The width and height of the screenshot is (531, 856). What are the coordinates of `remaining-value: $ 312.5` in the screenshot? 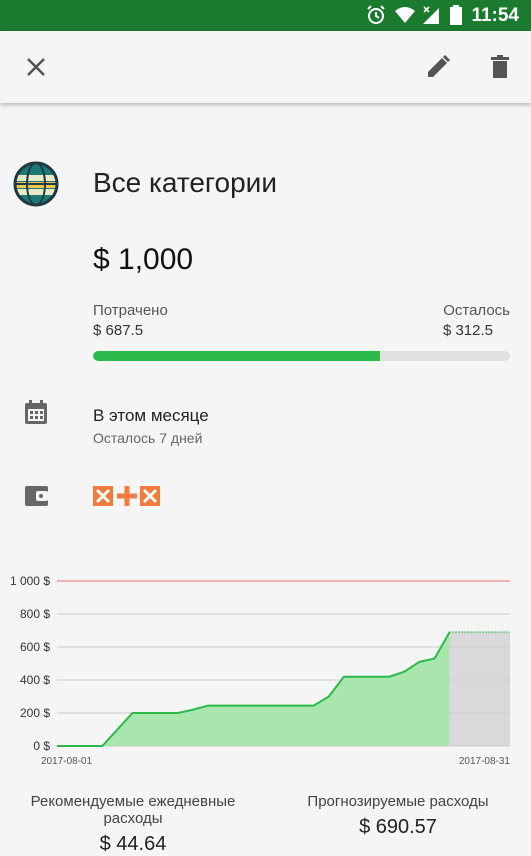 It's located at (467, 330).